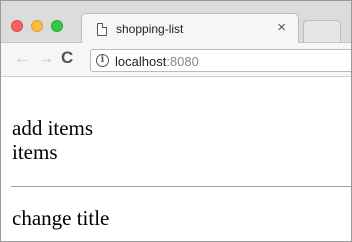  I want to click on page-icon, so click(102, 29).